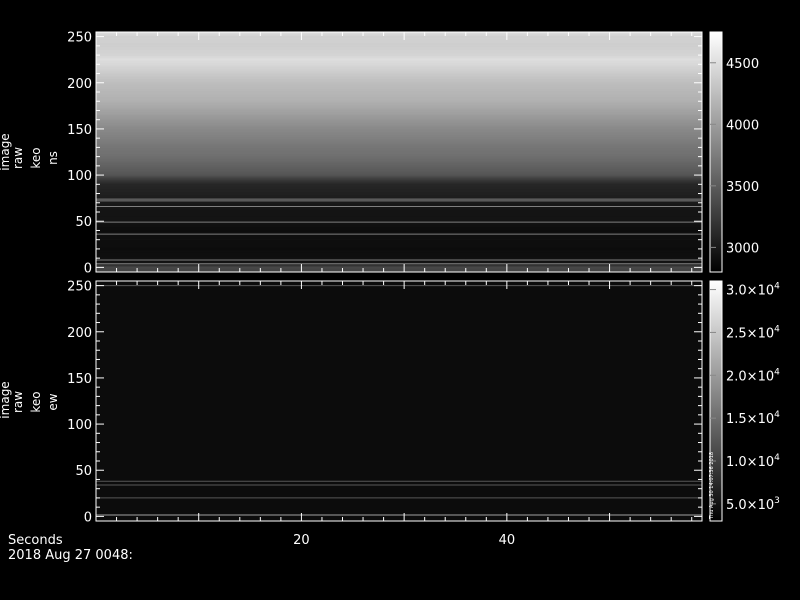 Image resolution: width=800 pixels, height=600 pixels. Describe the element at coordinates (742, 125) in the screenshot. I see `colorbar-tick-label: 4000` at that location.